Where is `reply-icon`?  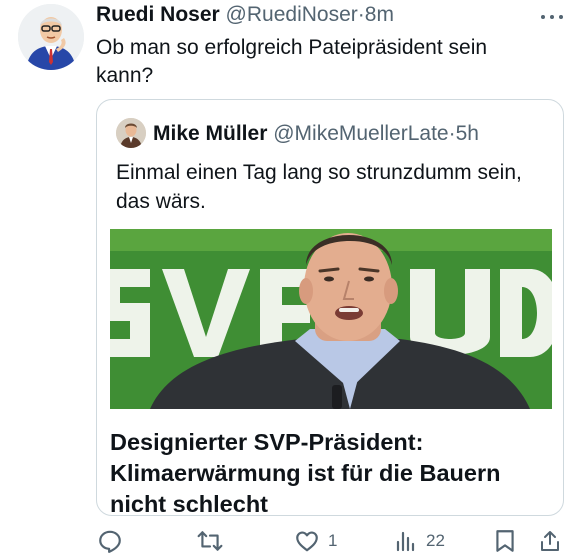
reply-icon is located at coordinates (110, 541).